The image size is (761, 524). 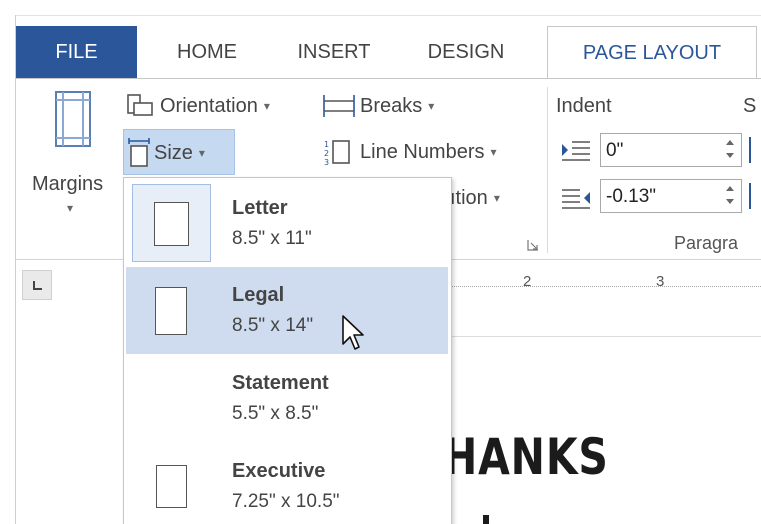 What do you see at coordinates (584, 106) in the screenshot?
I see `indent-header: Indent` at bounding box center [584, 106].